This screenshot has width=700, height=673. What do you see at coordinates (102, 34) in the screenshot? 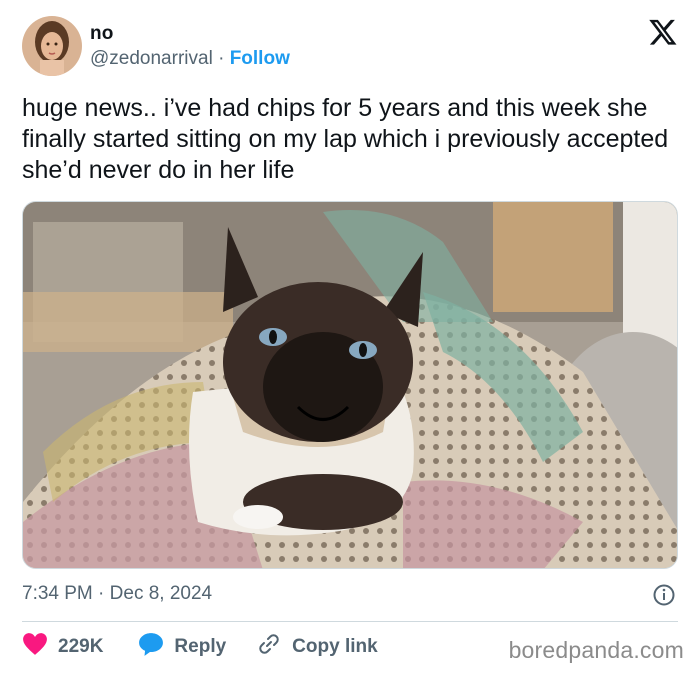
I see `display-name: no` at bounding box center [102, 34].